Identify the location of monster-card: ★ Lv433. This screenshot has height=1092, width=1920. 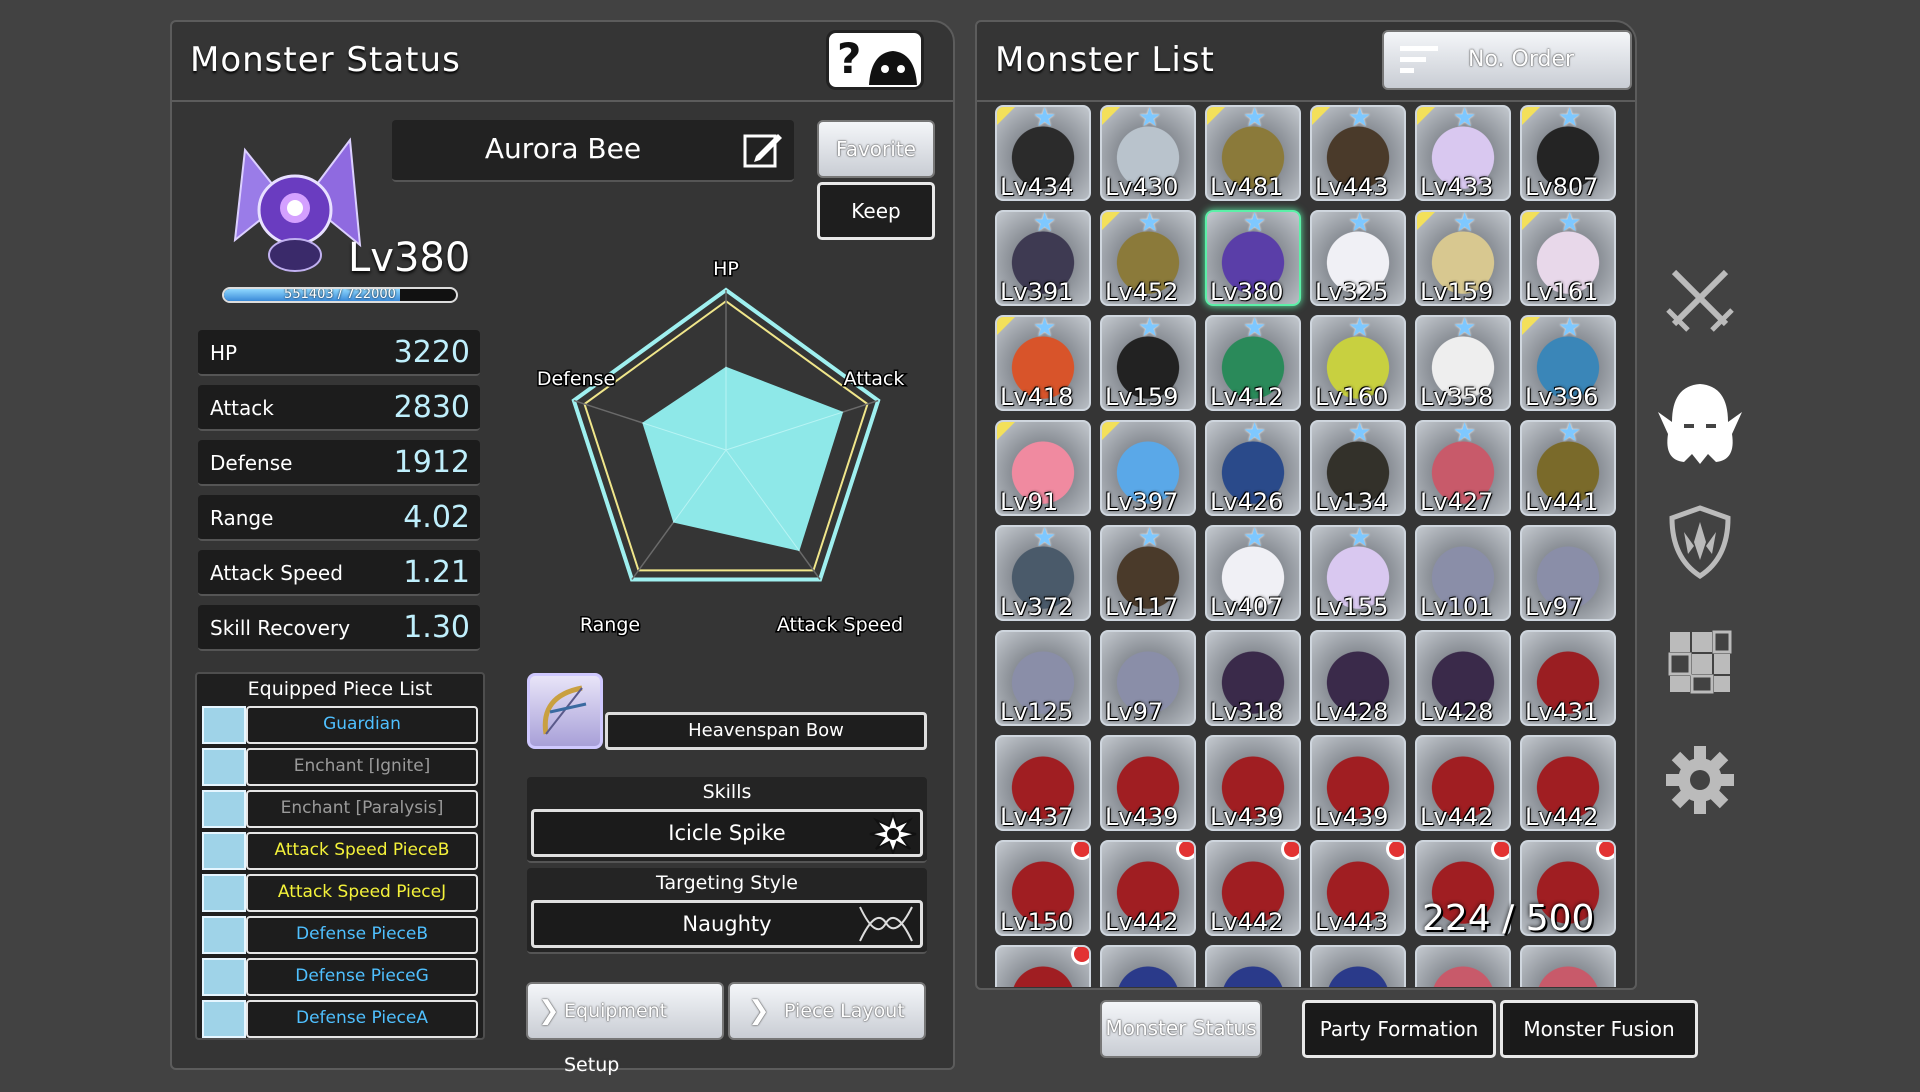
(1463, 153).